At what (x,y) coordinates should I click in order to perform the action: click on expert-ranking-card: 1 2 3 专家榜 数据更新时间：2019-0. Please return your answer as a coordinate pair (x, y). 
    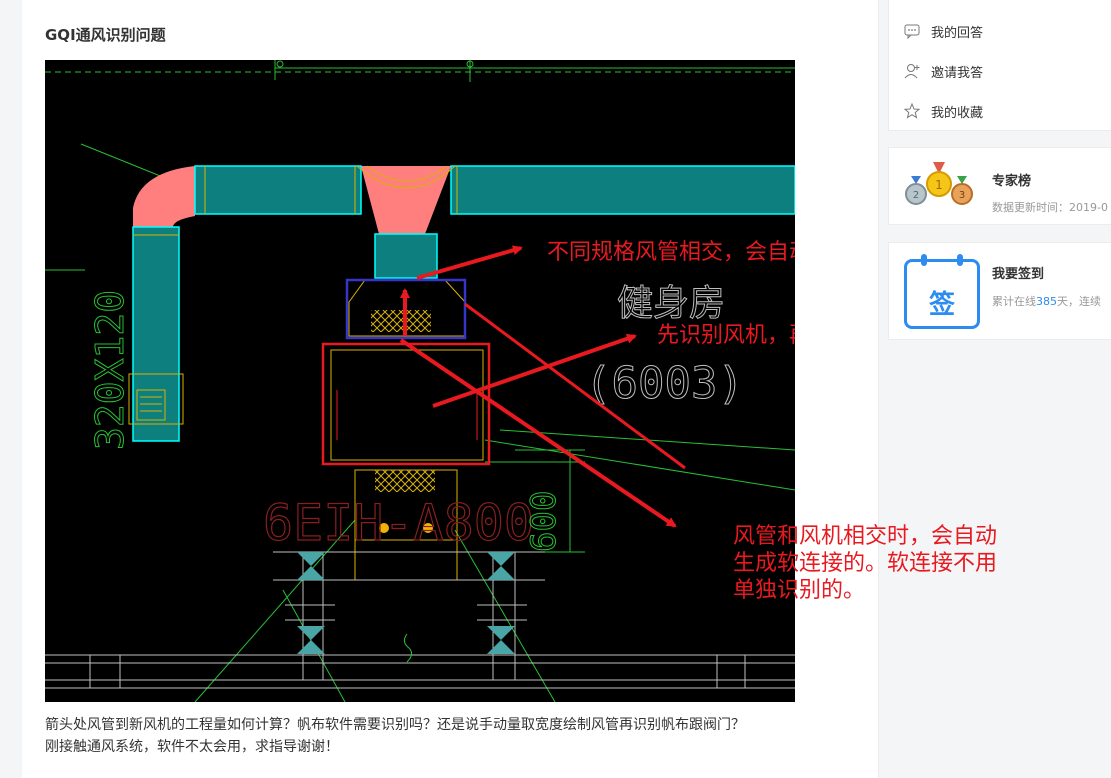
    Looking at the image, I should click on (999, 186).